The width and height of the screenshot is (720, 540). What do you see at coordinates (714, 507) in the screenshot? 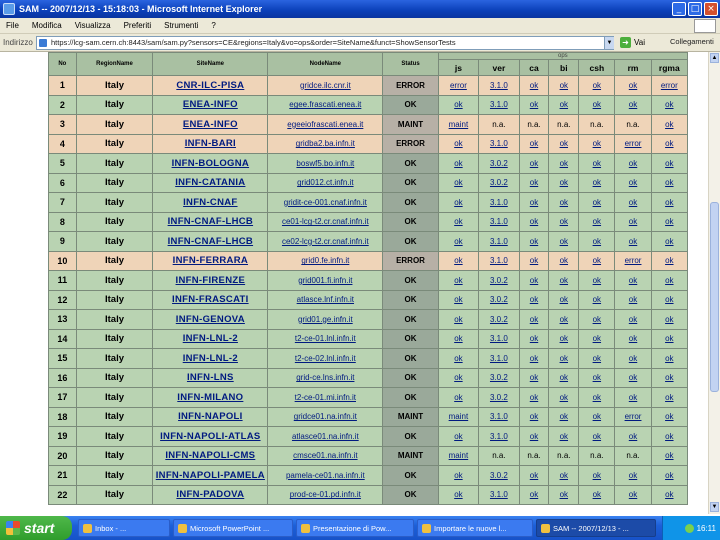
I see `scroll-down-icon: ▼` at bounding box center [714, 507].